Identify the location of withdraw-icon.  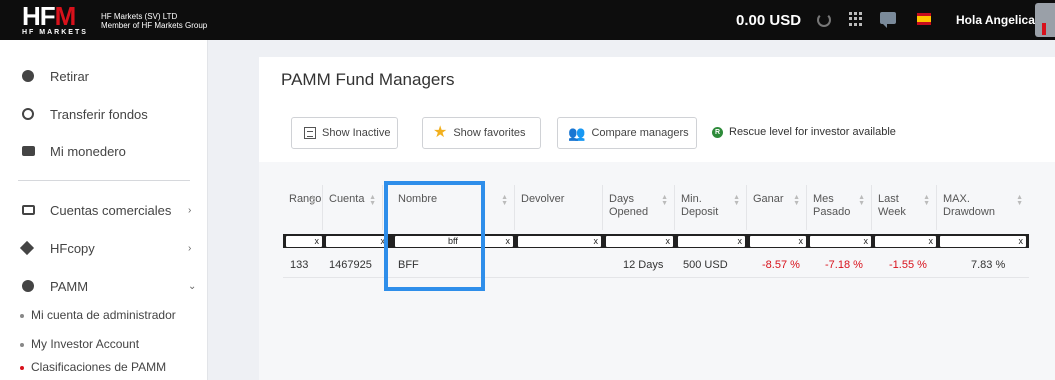
(28, 76).